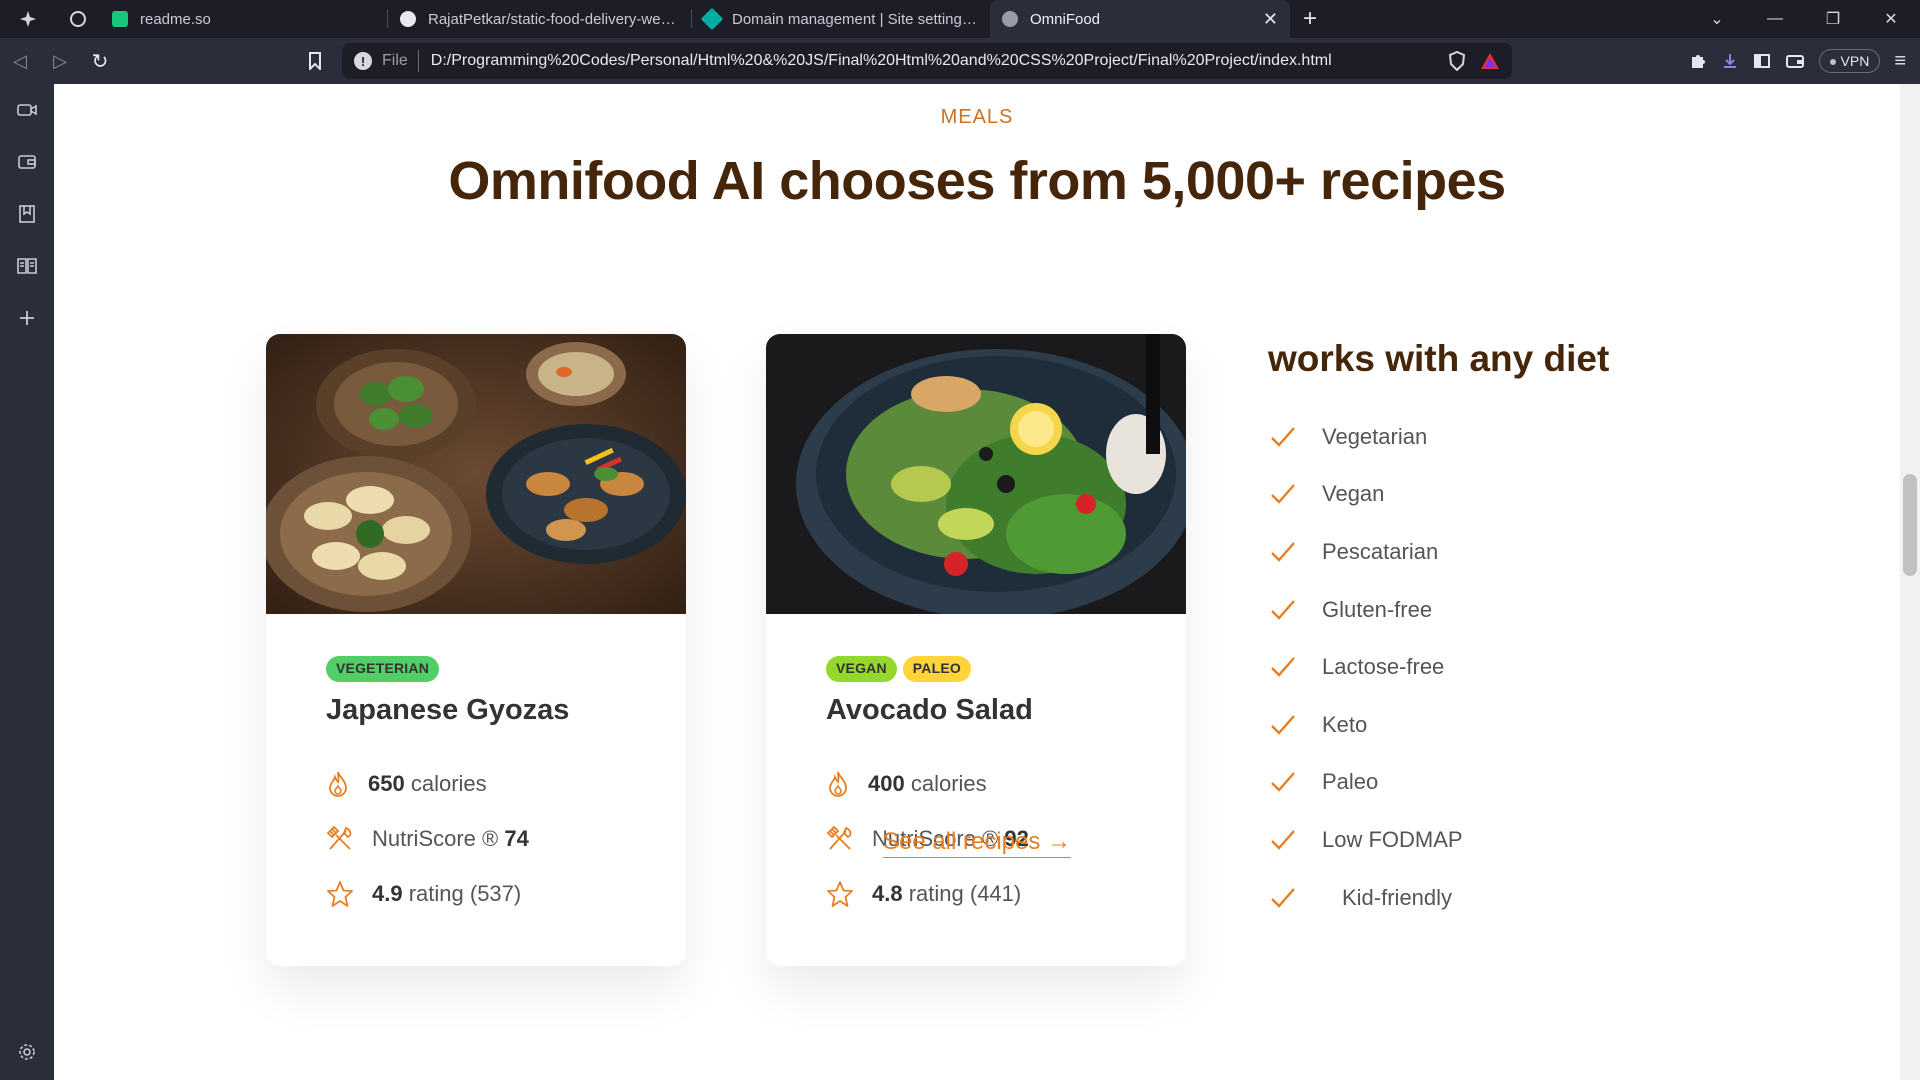 This screenshot has height=1080, width=1920. Describe the element at coordinates (1375, 436) in the screenshot. I see `diet-label: Vegetarian` at that location.